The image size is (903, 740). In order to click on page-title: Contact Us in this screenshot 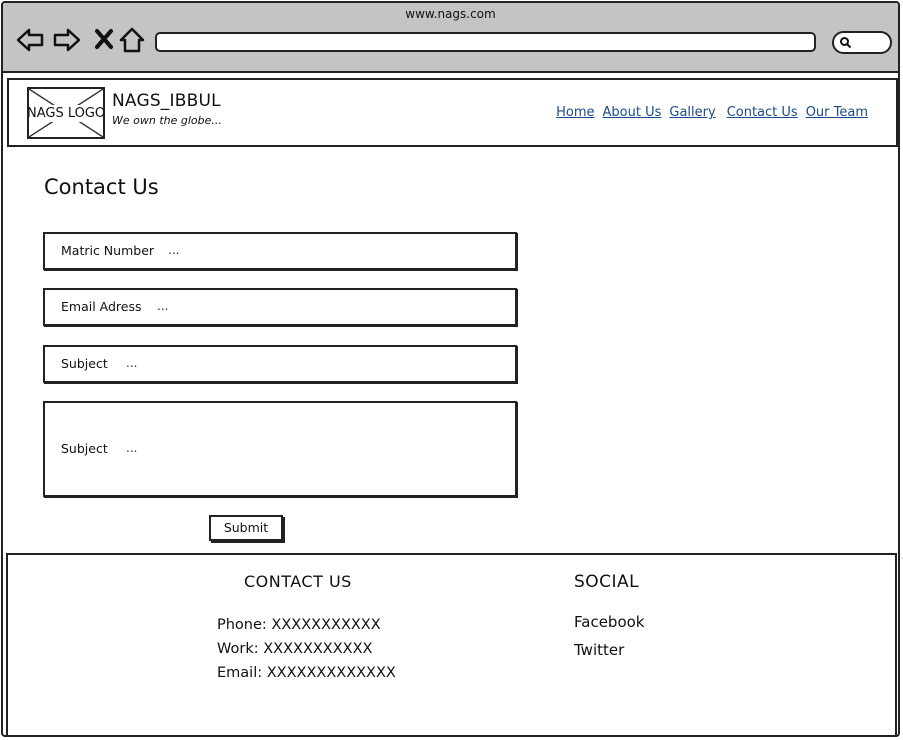, I will do `click(101, 187)`.